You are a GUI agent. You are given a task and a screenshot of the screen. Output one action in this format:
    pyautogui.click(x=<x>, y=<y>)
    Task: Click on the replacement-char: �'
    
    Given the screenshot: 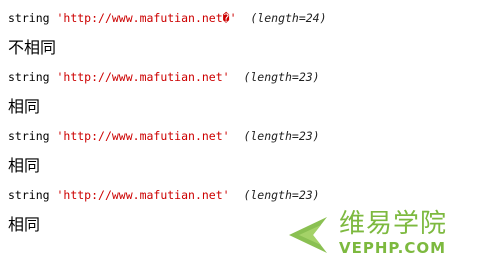 What is the action you would take?
    pyautogui.click(x=229, y=18)
    